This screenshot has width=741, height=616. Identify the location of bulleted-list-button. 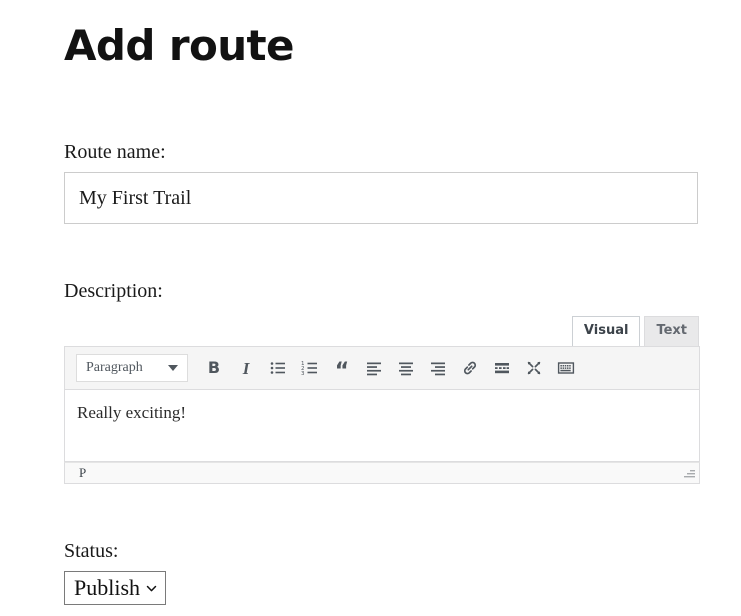
(278, 368).